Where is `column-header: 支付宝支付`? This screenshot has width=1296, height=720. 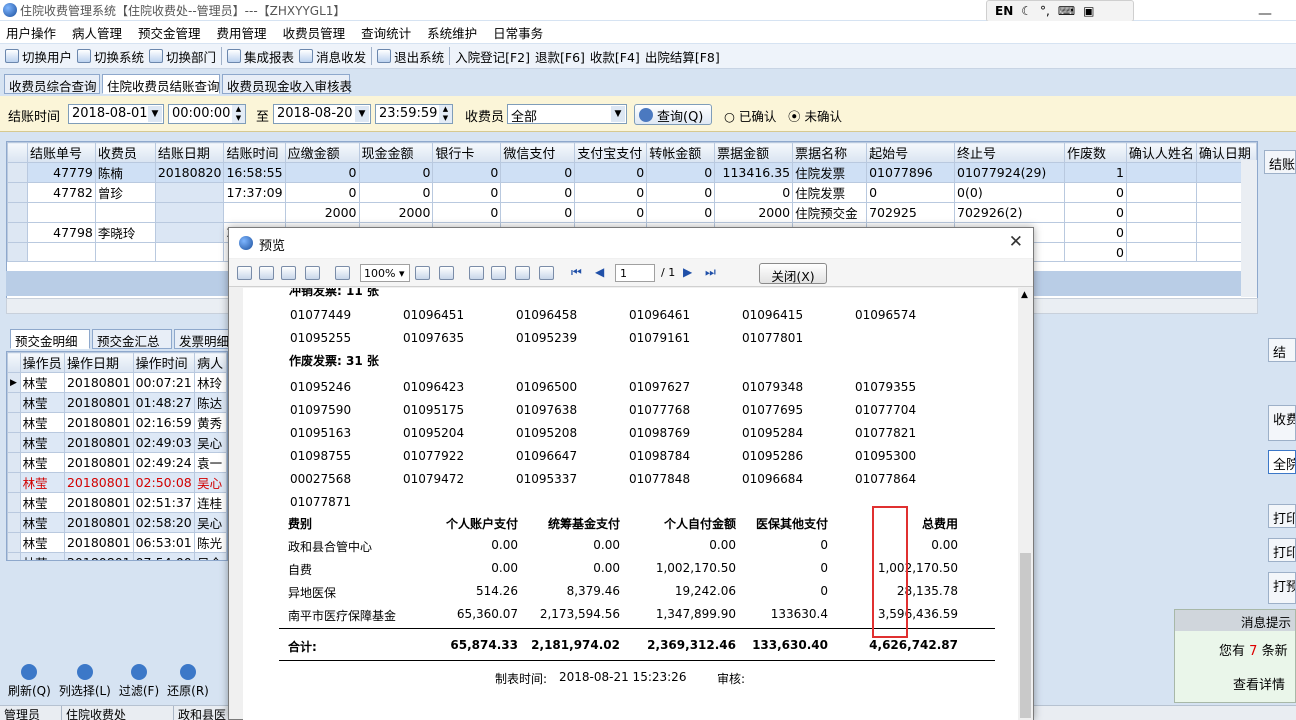
column-header: 支付宝支付 is located at coordinates (611, 152).